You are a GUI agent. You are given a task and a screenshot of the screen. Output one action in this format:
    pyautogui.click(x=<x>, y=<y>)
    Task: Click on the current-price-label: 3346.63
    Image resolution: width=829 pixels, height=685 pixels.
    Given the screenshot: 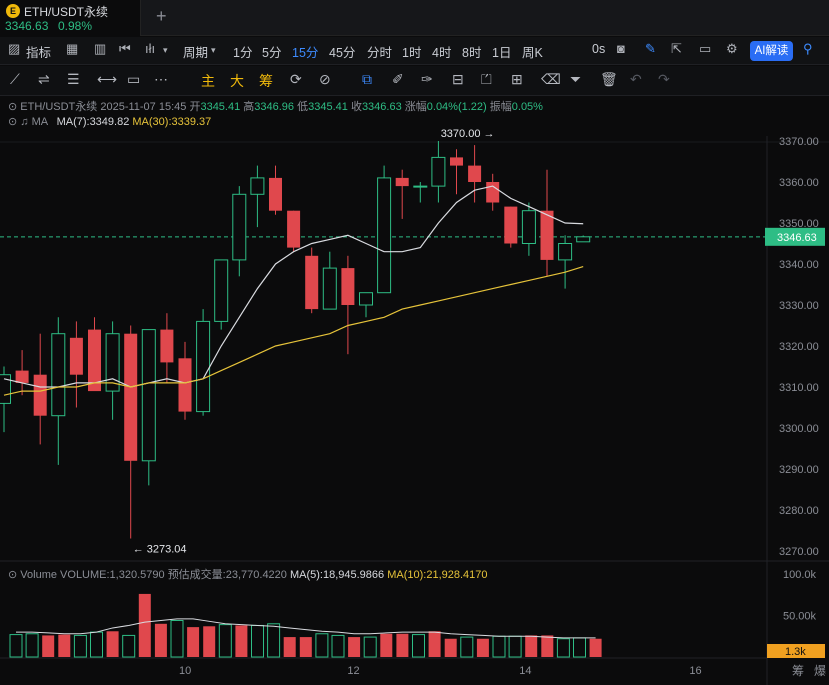 What is the action you would take?
    pyautogui.click(x=797, y=238)
    